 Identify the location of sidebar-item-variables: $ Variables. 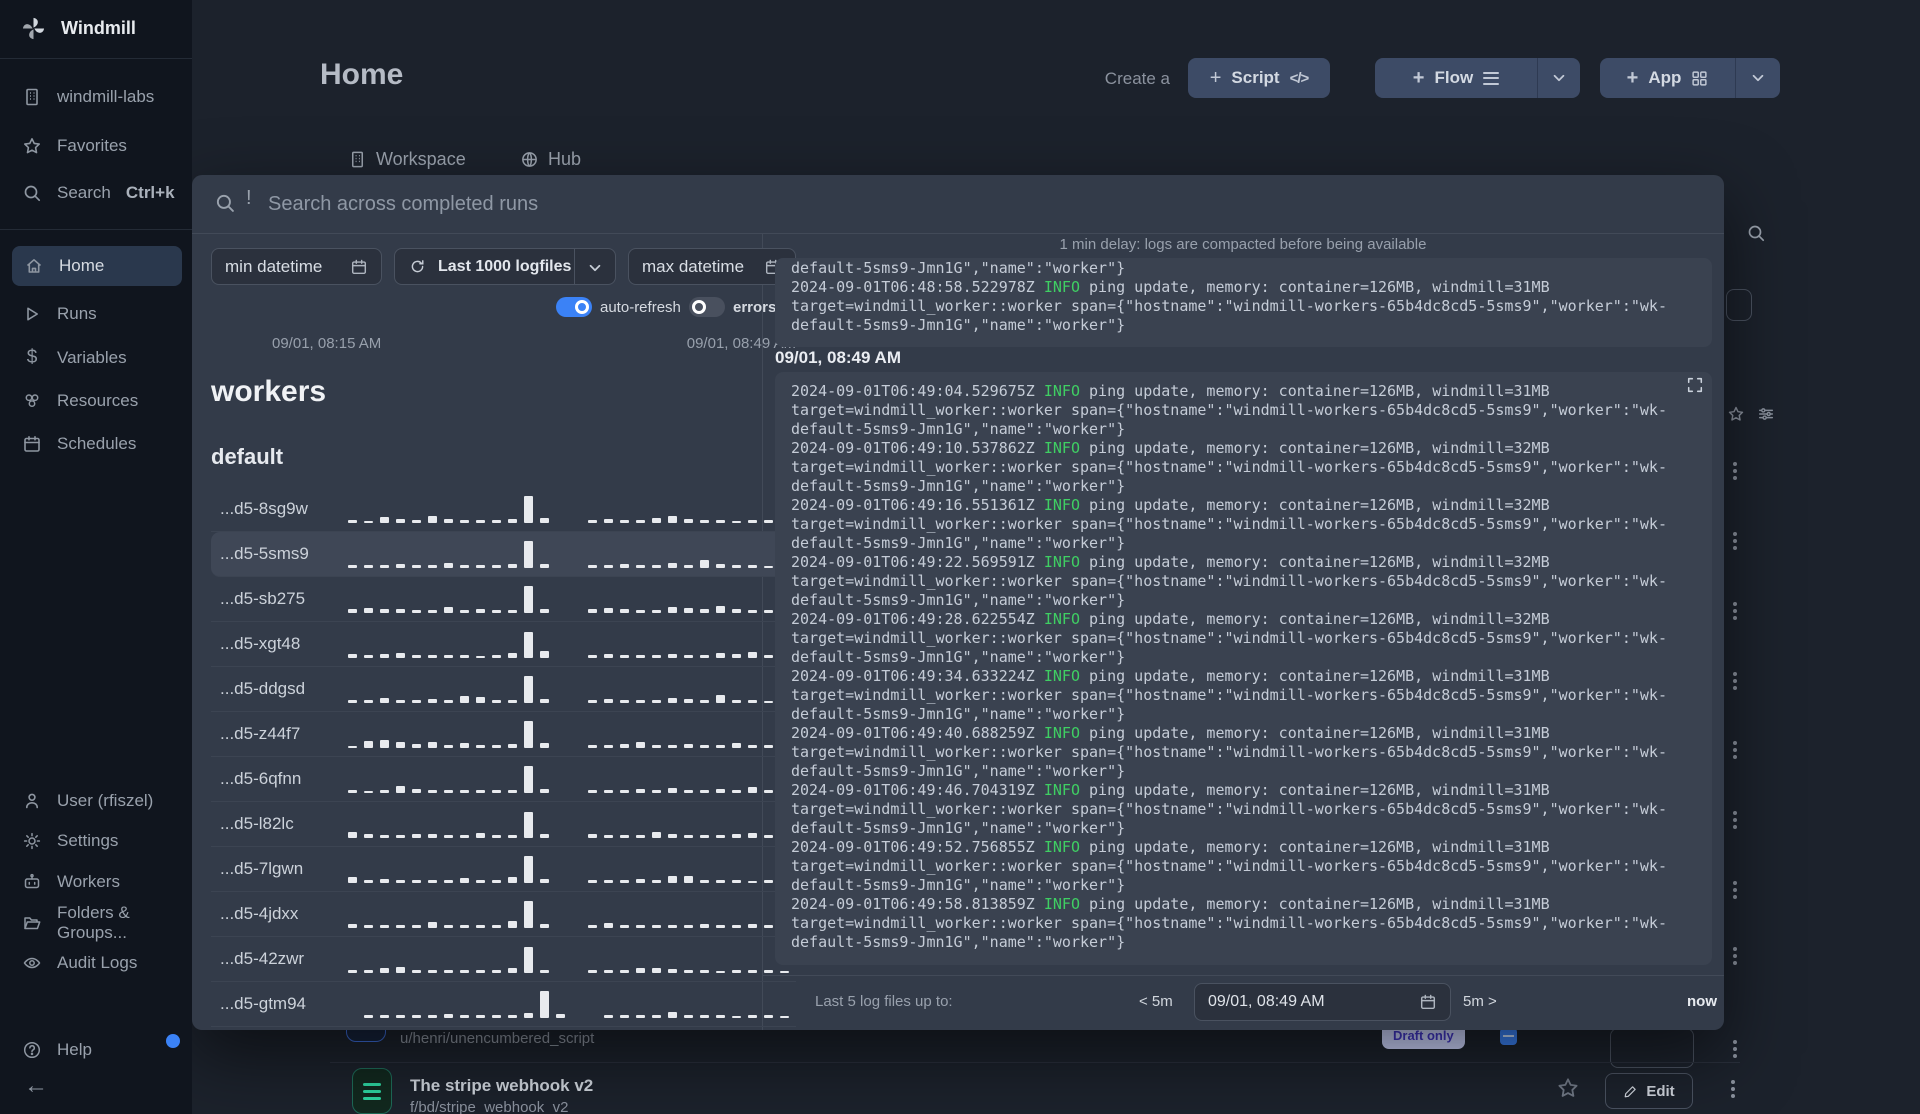
(96, 358).